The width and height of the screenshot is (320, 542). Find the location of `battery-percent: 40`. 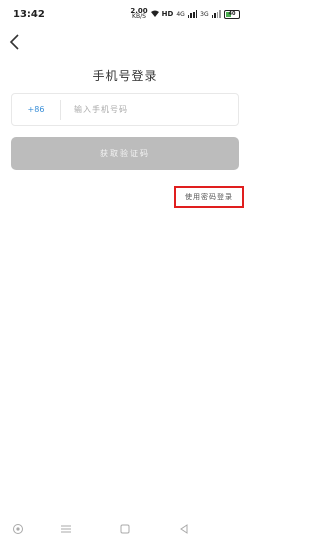

battery-percent: 40 is located at coordinates (232, 14).